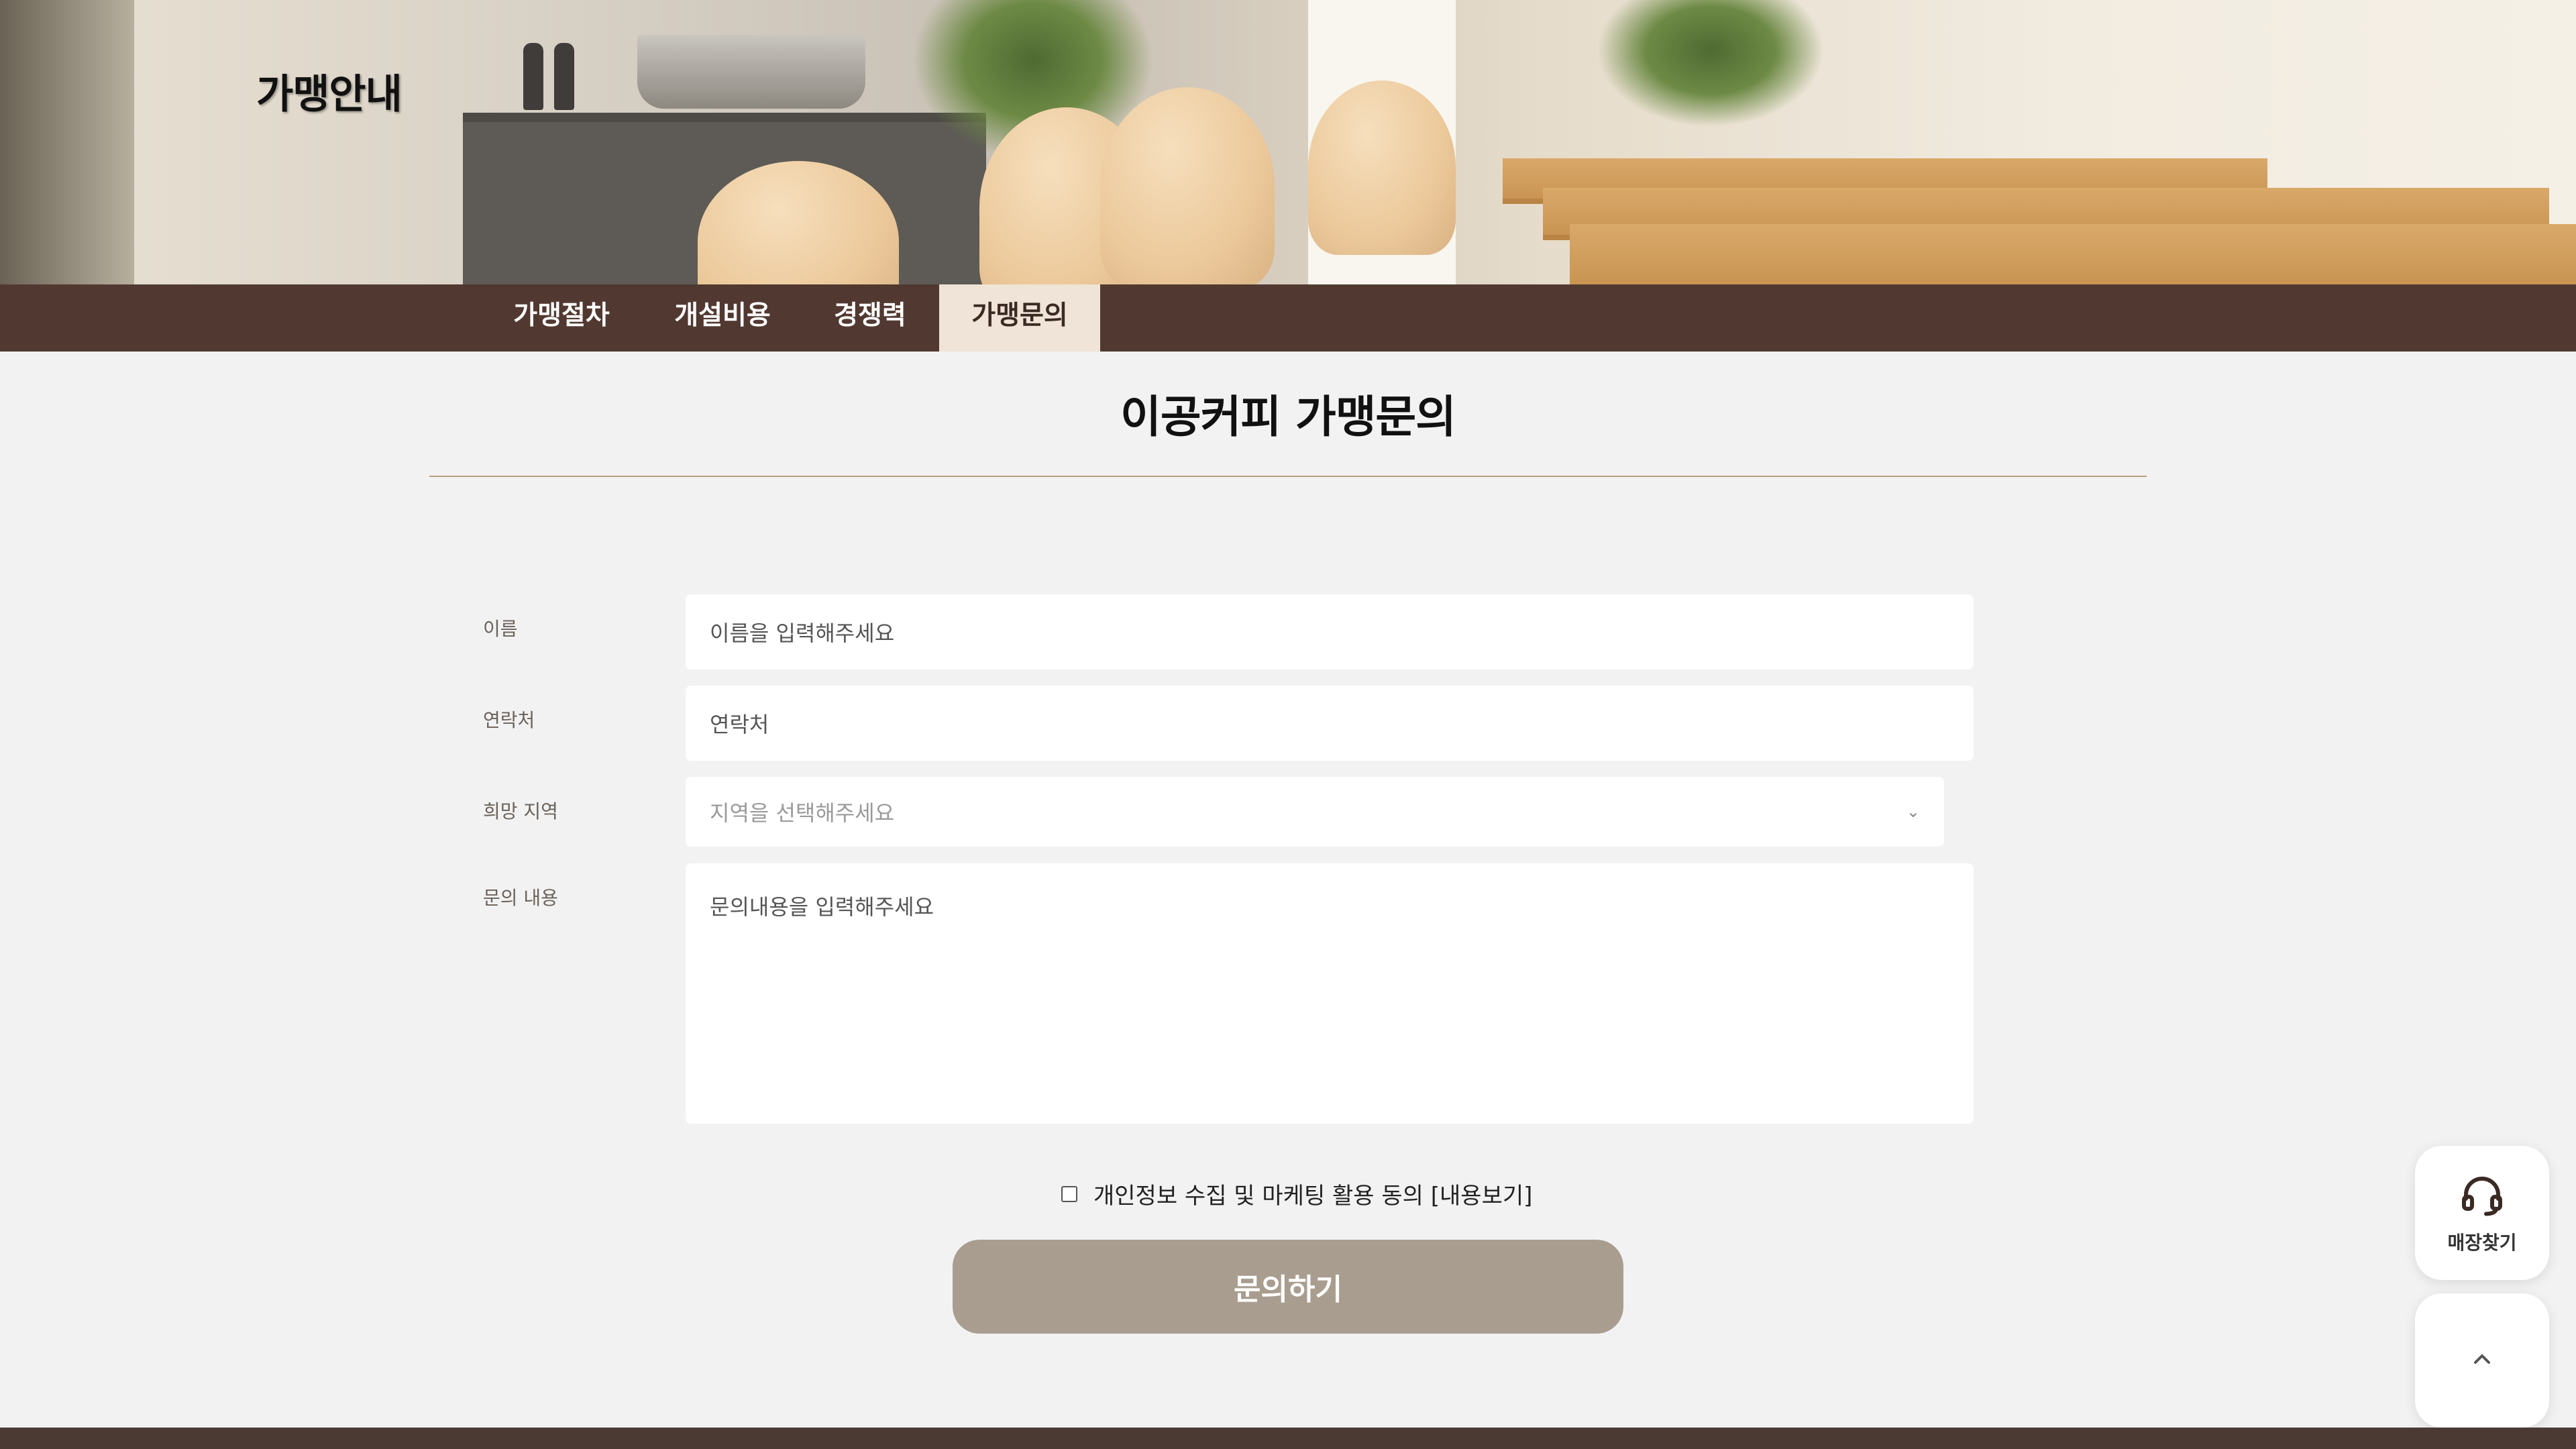  What do you see at coordinates (1711, 63) in the screenshot?
I see `hero-background-plant` at bounding box center [1711, 63].